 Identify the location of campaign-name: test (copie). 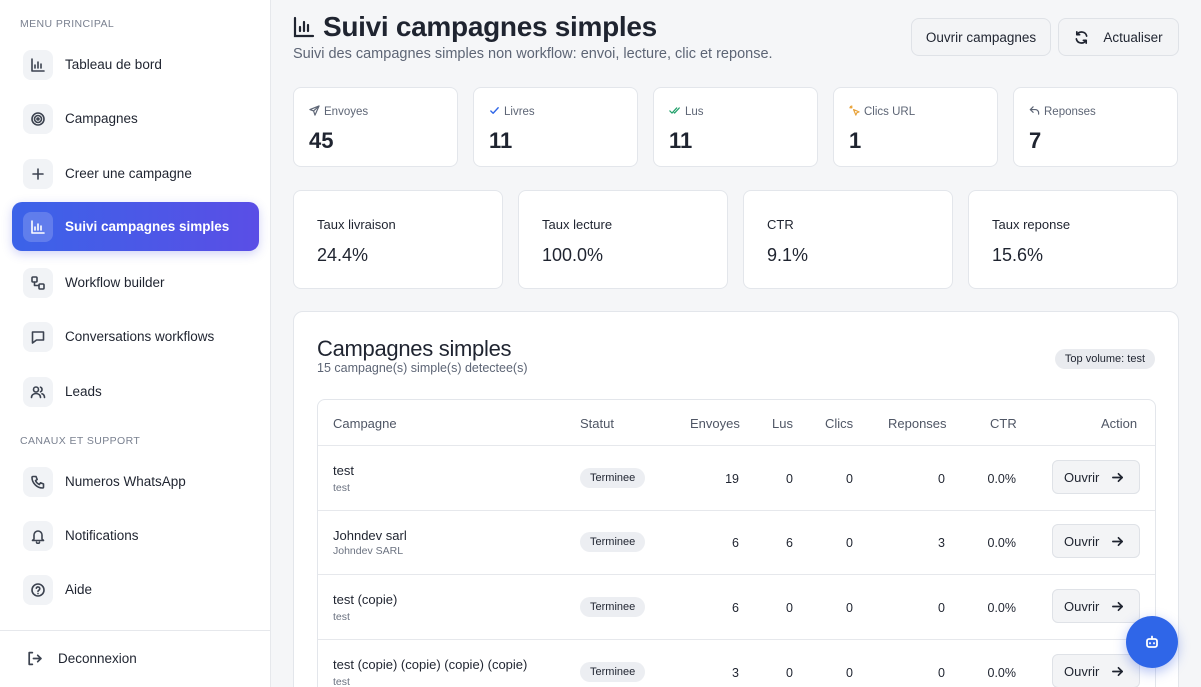
(365, 599).